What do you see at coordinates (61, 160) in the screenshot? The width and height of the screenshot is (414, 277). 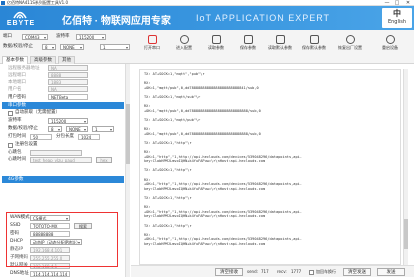 I see `heartbeat-data-field: test_heap_ylzu_paud` at bounding box center [61, 160].